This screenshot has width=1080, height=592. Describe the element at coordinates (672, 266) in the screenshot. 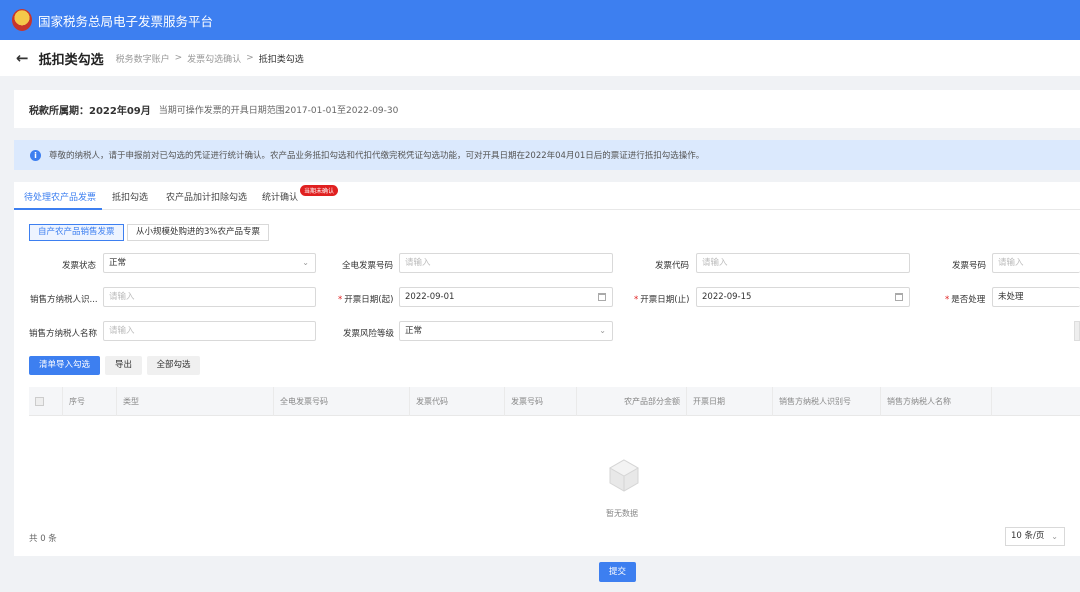

I see `invoice-code-label: 发票代码` at that location.